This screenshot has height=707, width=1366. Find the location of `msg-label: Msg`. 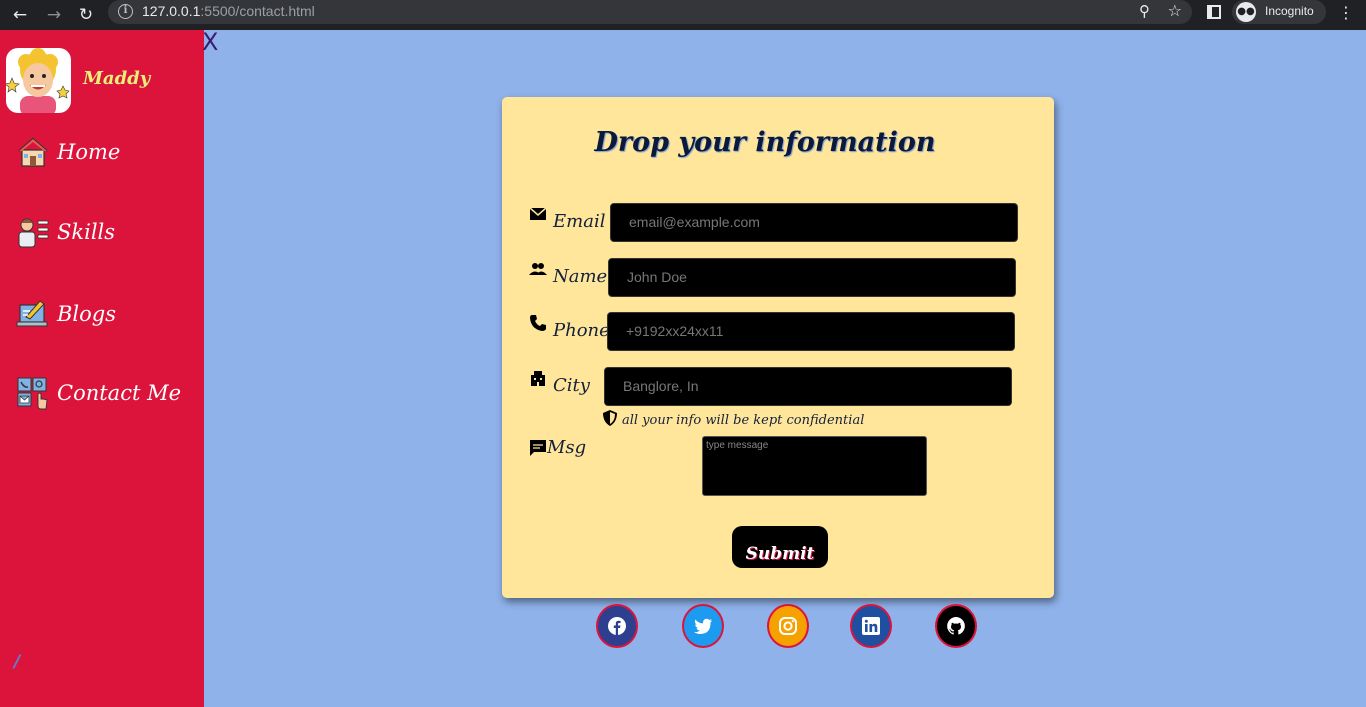

msg-label: Msg is located at coordinates (567, 447).